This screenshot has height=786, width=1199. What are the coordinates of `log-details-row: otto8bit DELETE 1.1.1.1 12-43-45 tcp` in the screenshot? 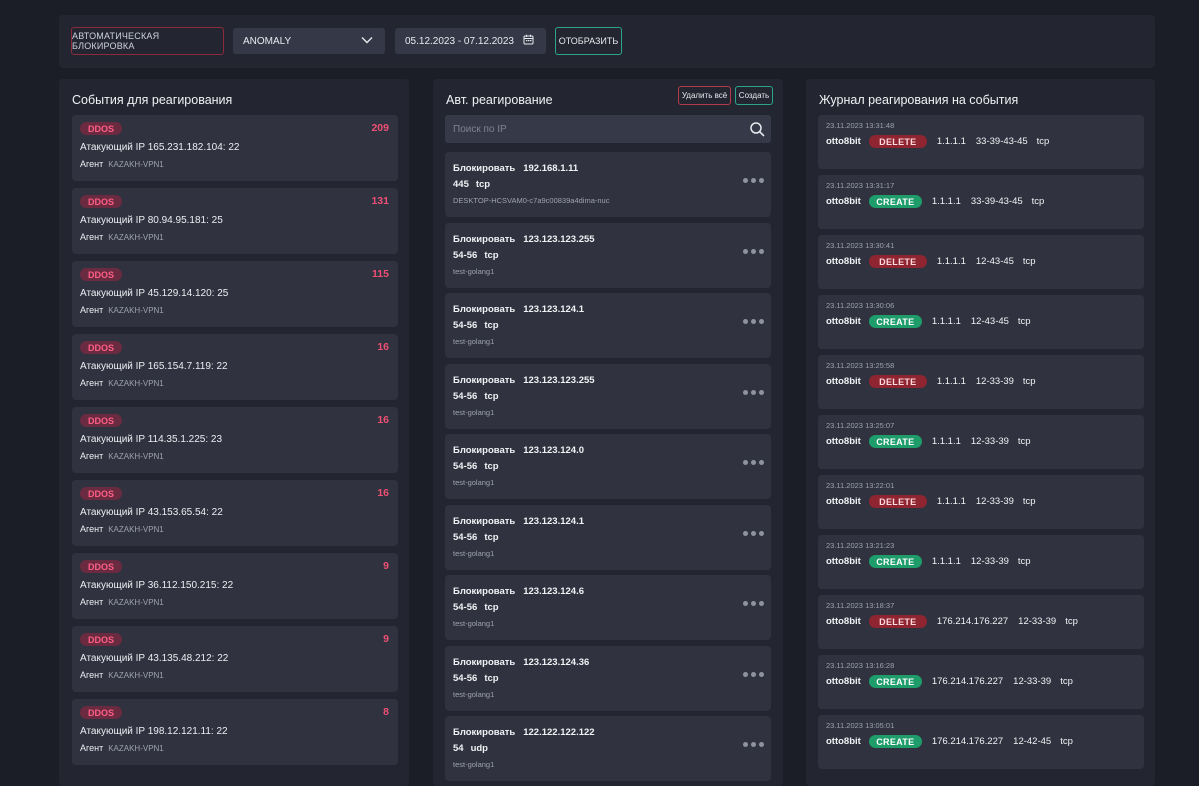 It's located at (931, 261).